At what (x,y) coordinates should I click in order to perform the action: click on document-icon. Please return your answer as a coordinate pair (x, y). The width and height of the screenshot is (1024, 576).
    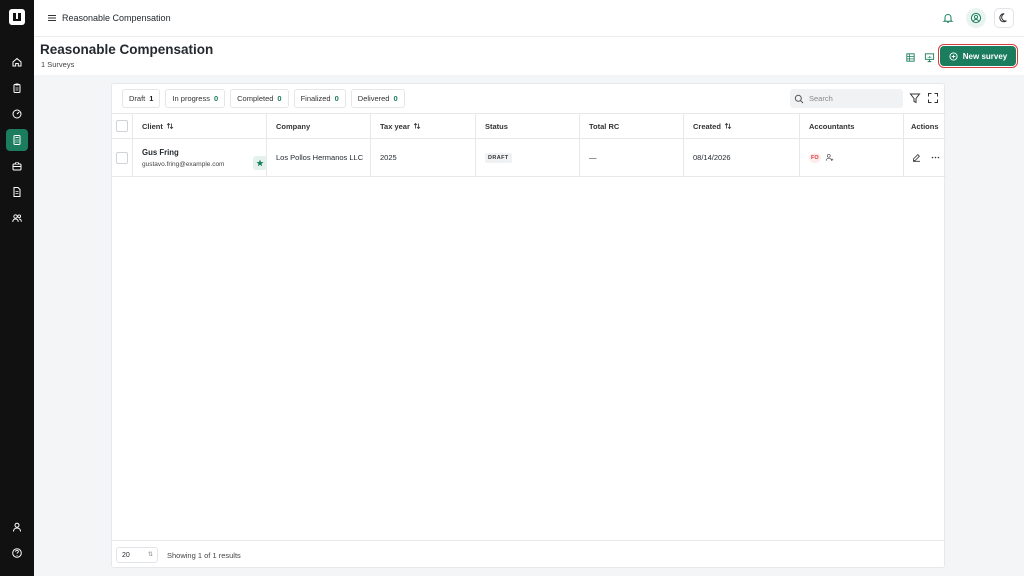
    Looking at the image, I should click on (17, 192).